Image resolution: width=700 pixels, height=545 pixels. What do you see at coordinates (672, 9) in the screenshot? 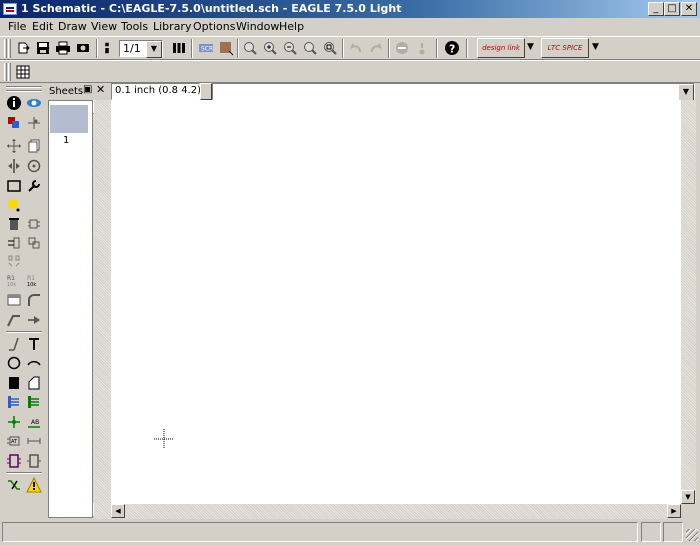
I see `maximize-button: □` at bounding box center [672, 9].